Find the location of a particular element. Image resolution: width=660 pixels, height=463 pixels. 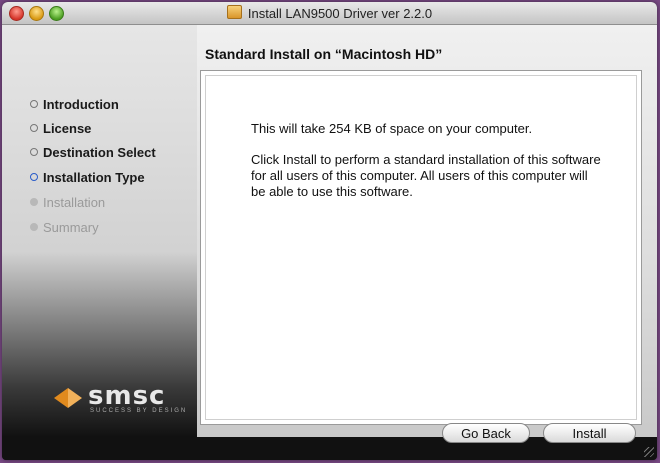

logo-mark-left is located at coordinates (61, 398).